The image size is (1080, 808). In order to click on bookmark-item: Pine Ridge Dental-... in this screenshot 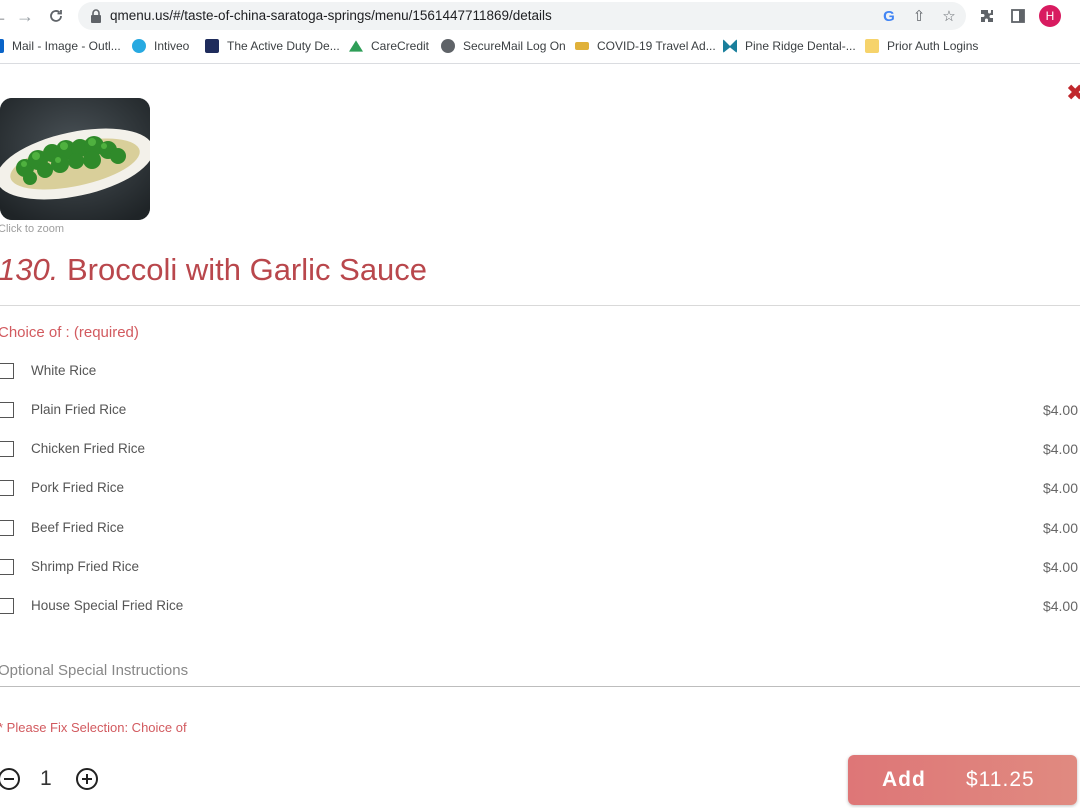, I will do `click(789, 46)`.